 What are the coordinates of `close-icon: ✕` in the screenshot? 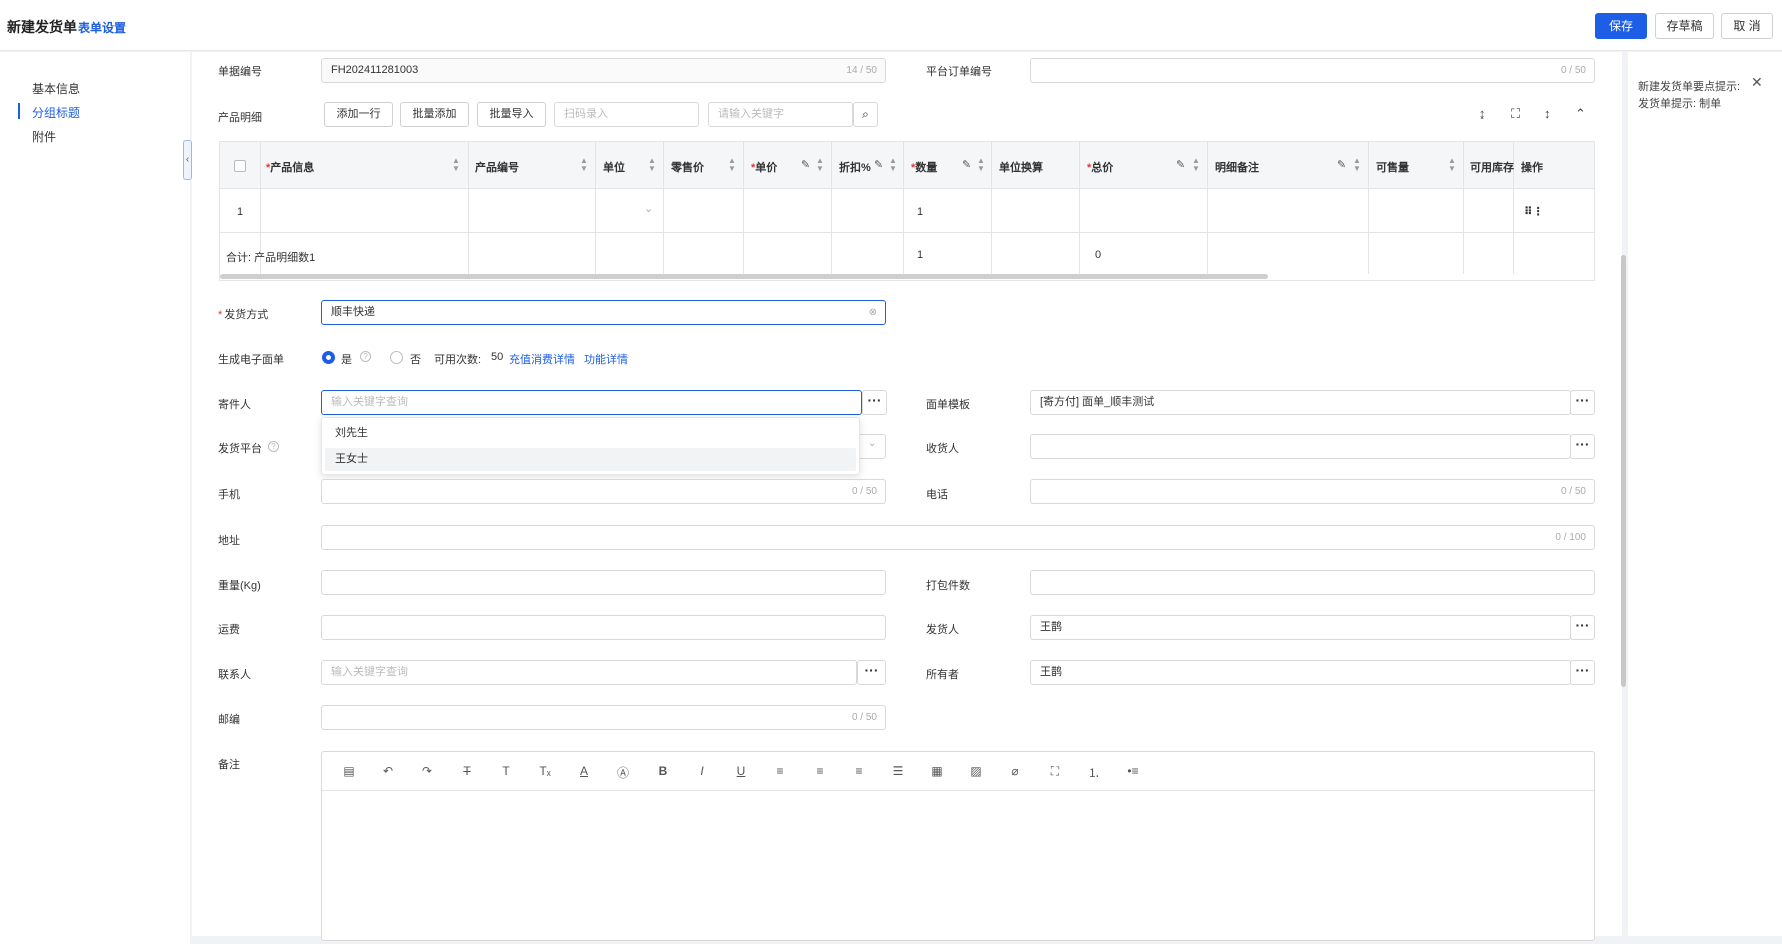 It's located at (1757, 82).